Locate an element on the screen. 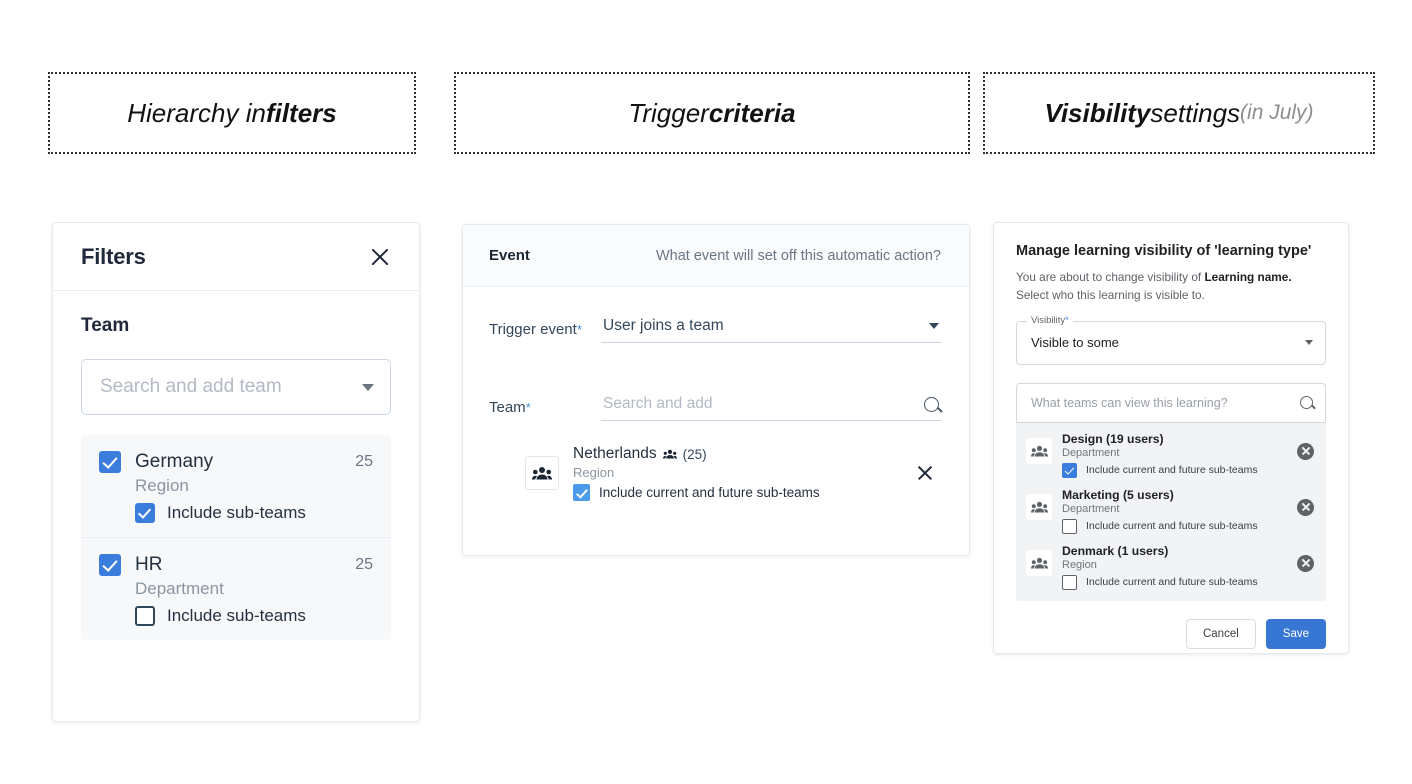 Image resolution: width=1412 pixels, height=784 pixels. trigger-event-select: User joins a team is located at coordinates (771, 330).